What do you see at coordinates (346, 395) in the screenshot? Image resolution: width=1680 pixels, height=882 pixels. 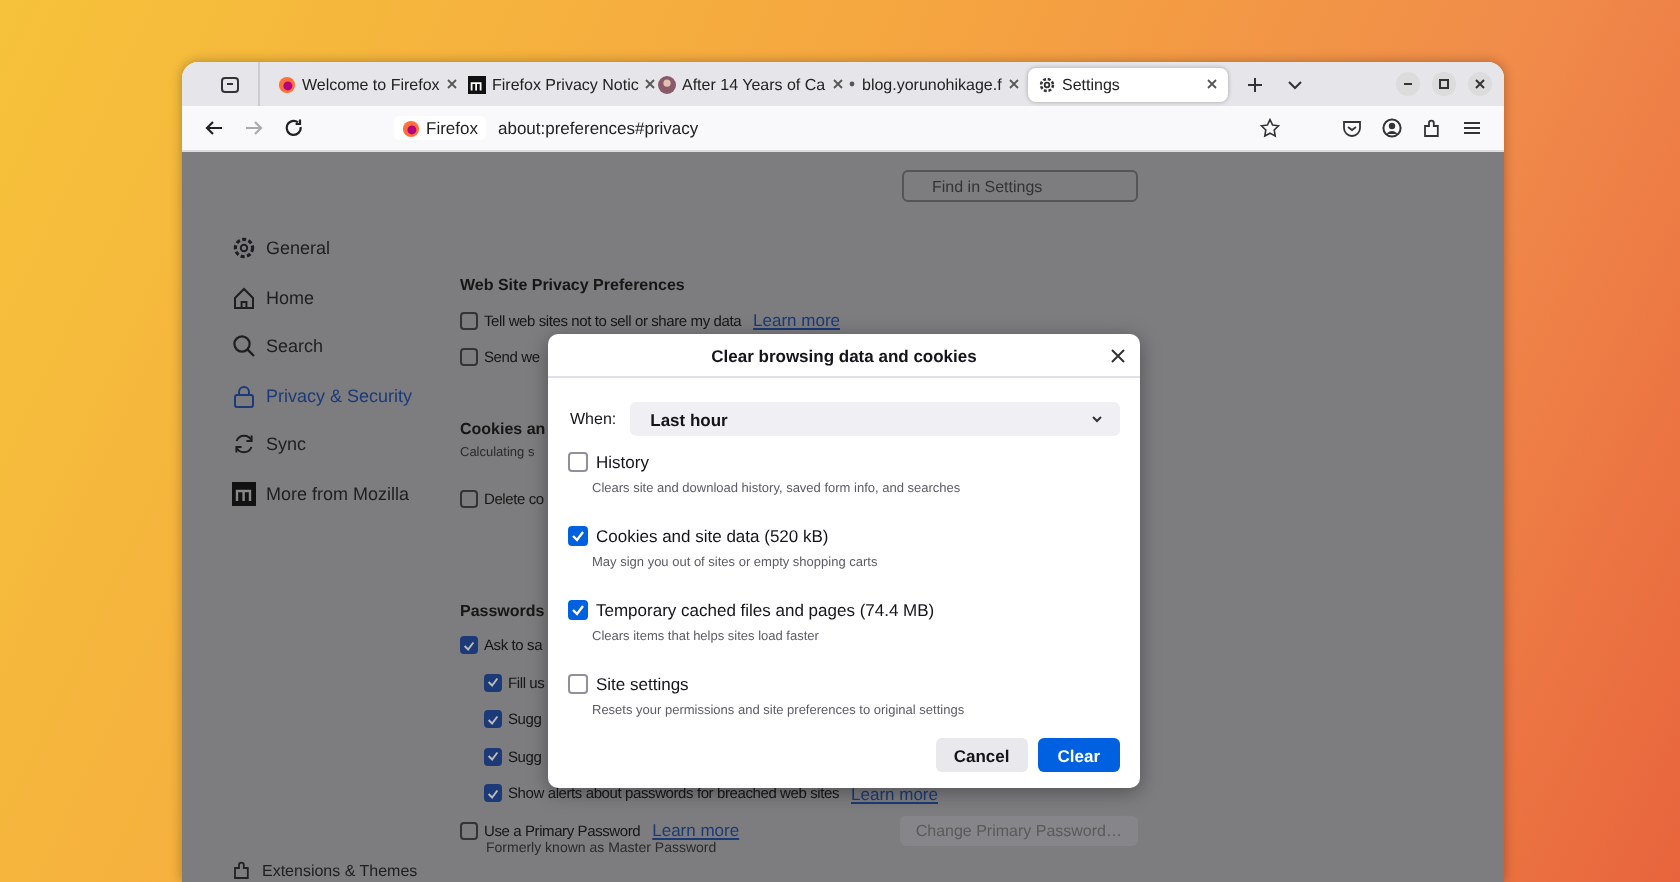 I see `category-item: Privacy & Security` at bounding box center [346, 395].